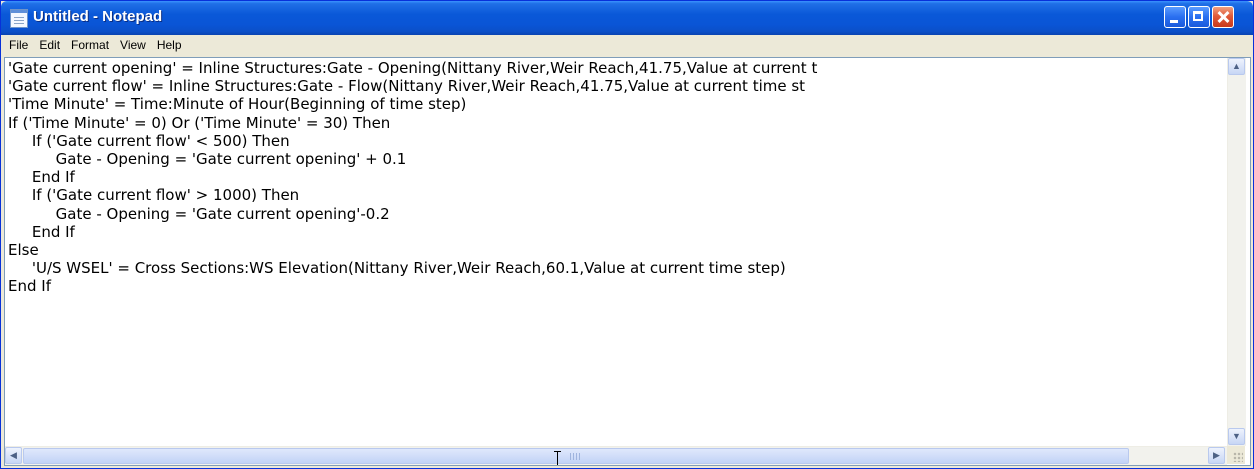  What do you see at coordinates (19, 18) in the screenshot?
I see `notepad-icon` at bounding box center [19, 18].